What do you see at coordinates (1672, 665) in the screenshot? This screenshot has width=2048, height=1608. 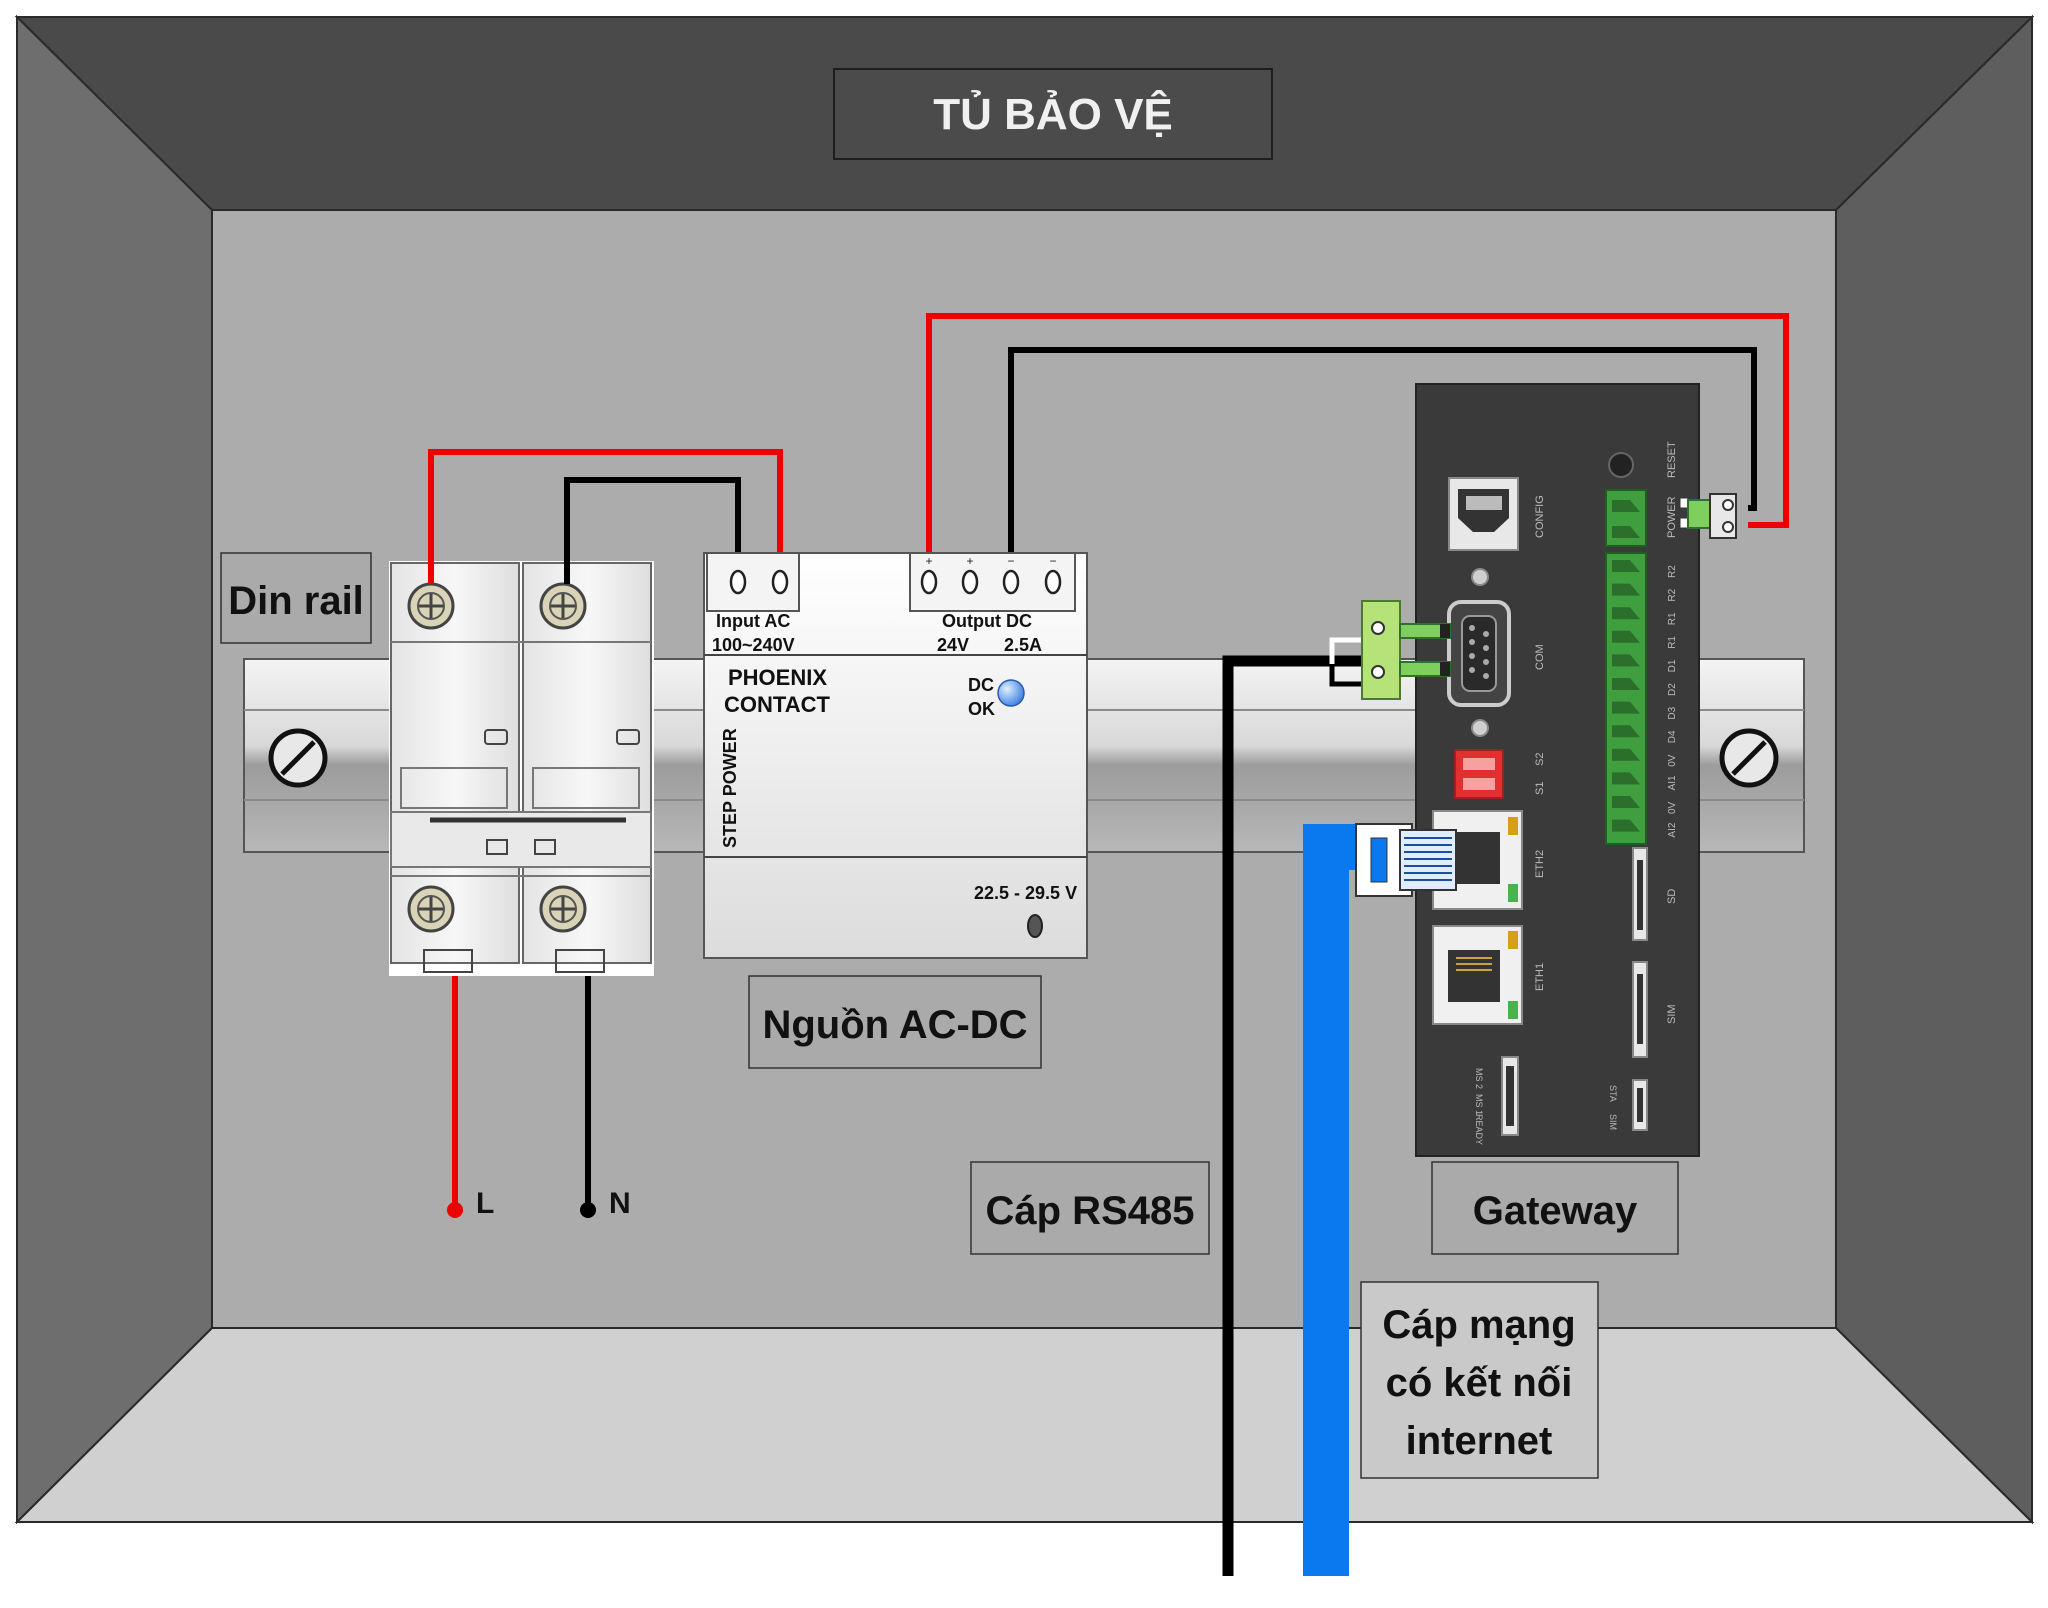 I see `io-terminal-label: D1` at bounding box center [1672, 665].